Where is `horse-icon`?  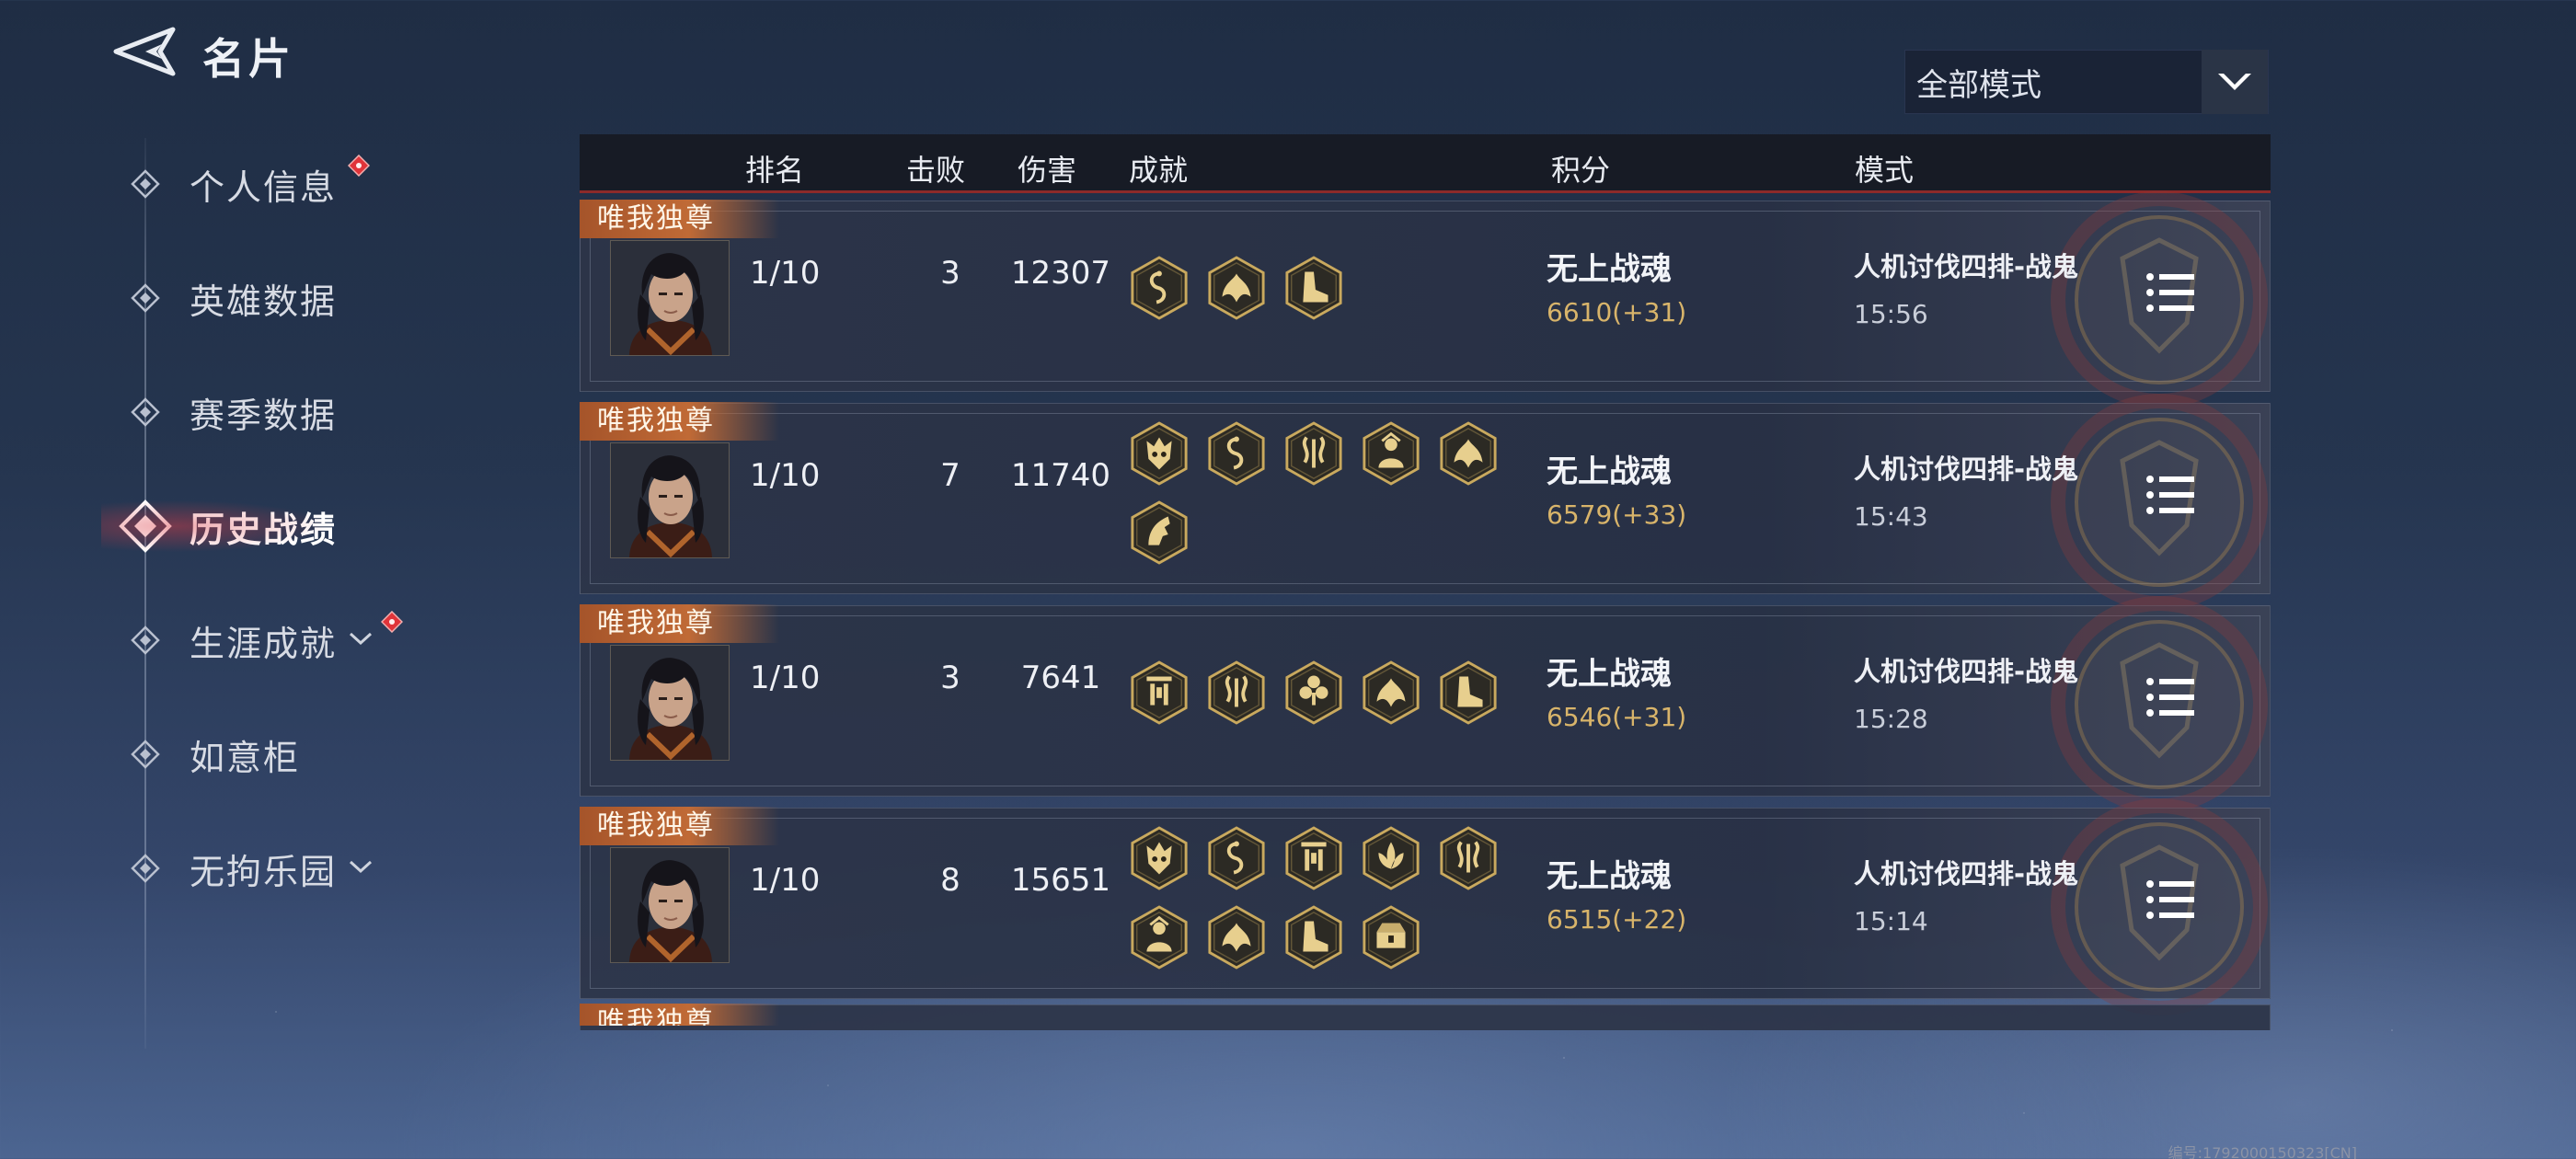 horse-icon is located at coordinates (1159, 532).